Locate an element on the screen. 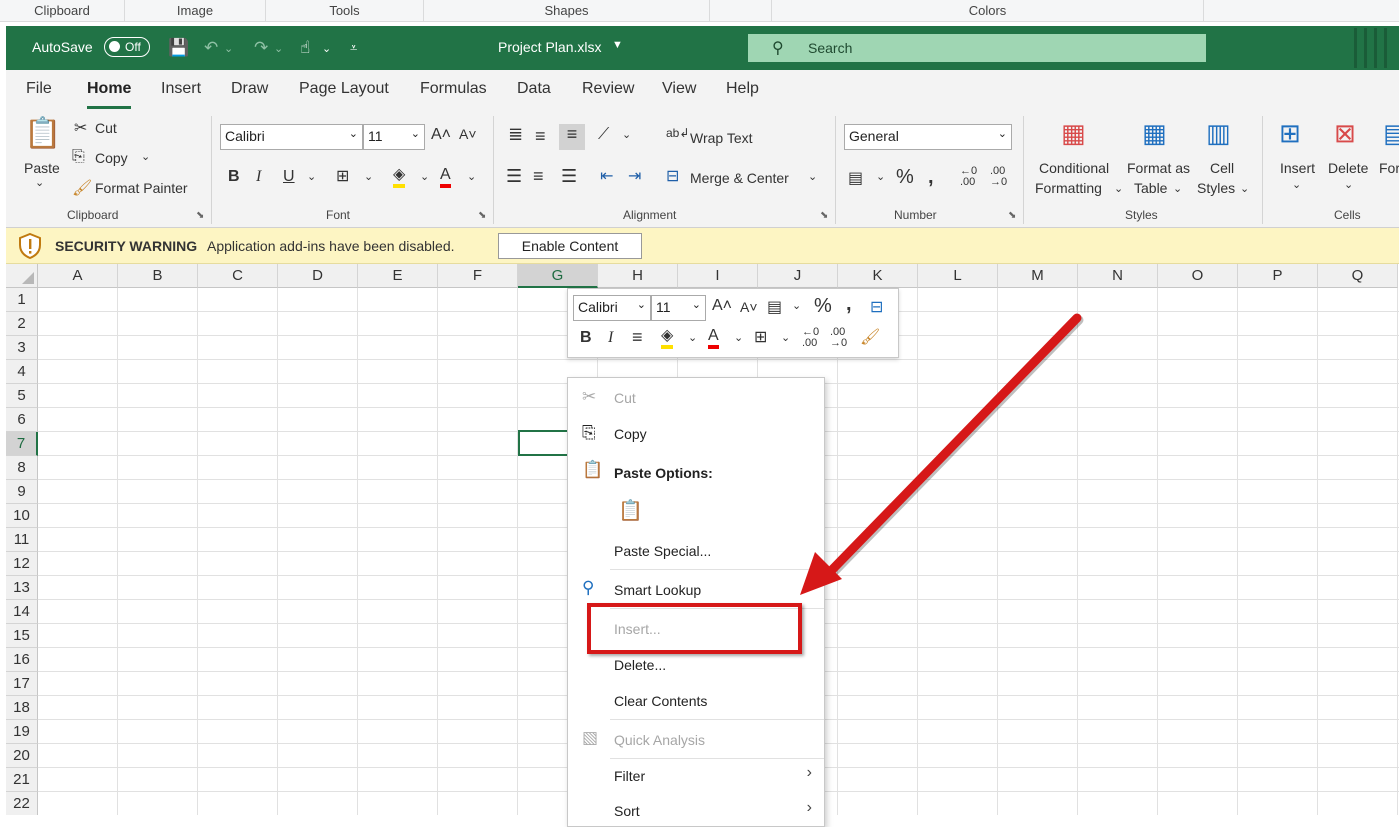 The image size is (1399, 827). wrap-text-button: Wrap Text is located at coordinates (721, 138).